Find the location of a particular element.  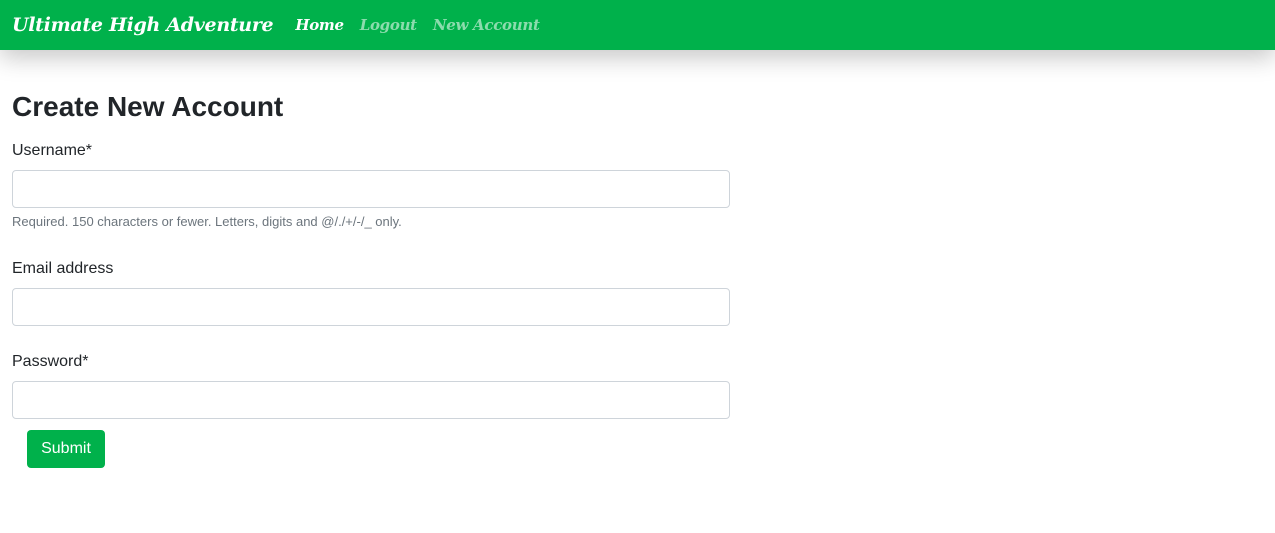

username-input is located at coordinates (371, 189).